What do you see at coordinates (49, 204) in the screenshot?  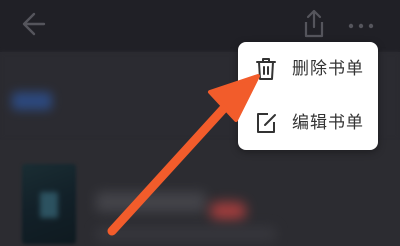 I see `book-cover` at bounding box center [49, 204].